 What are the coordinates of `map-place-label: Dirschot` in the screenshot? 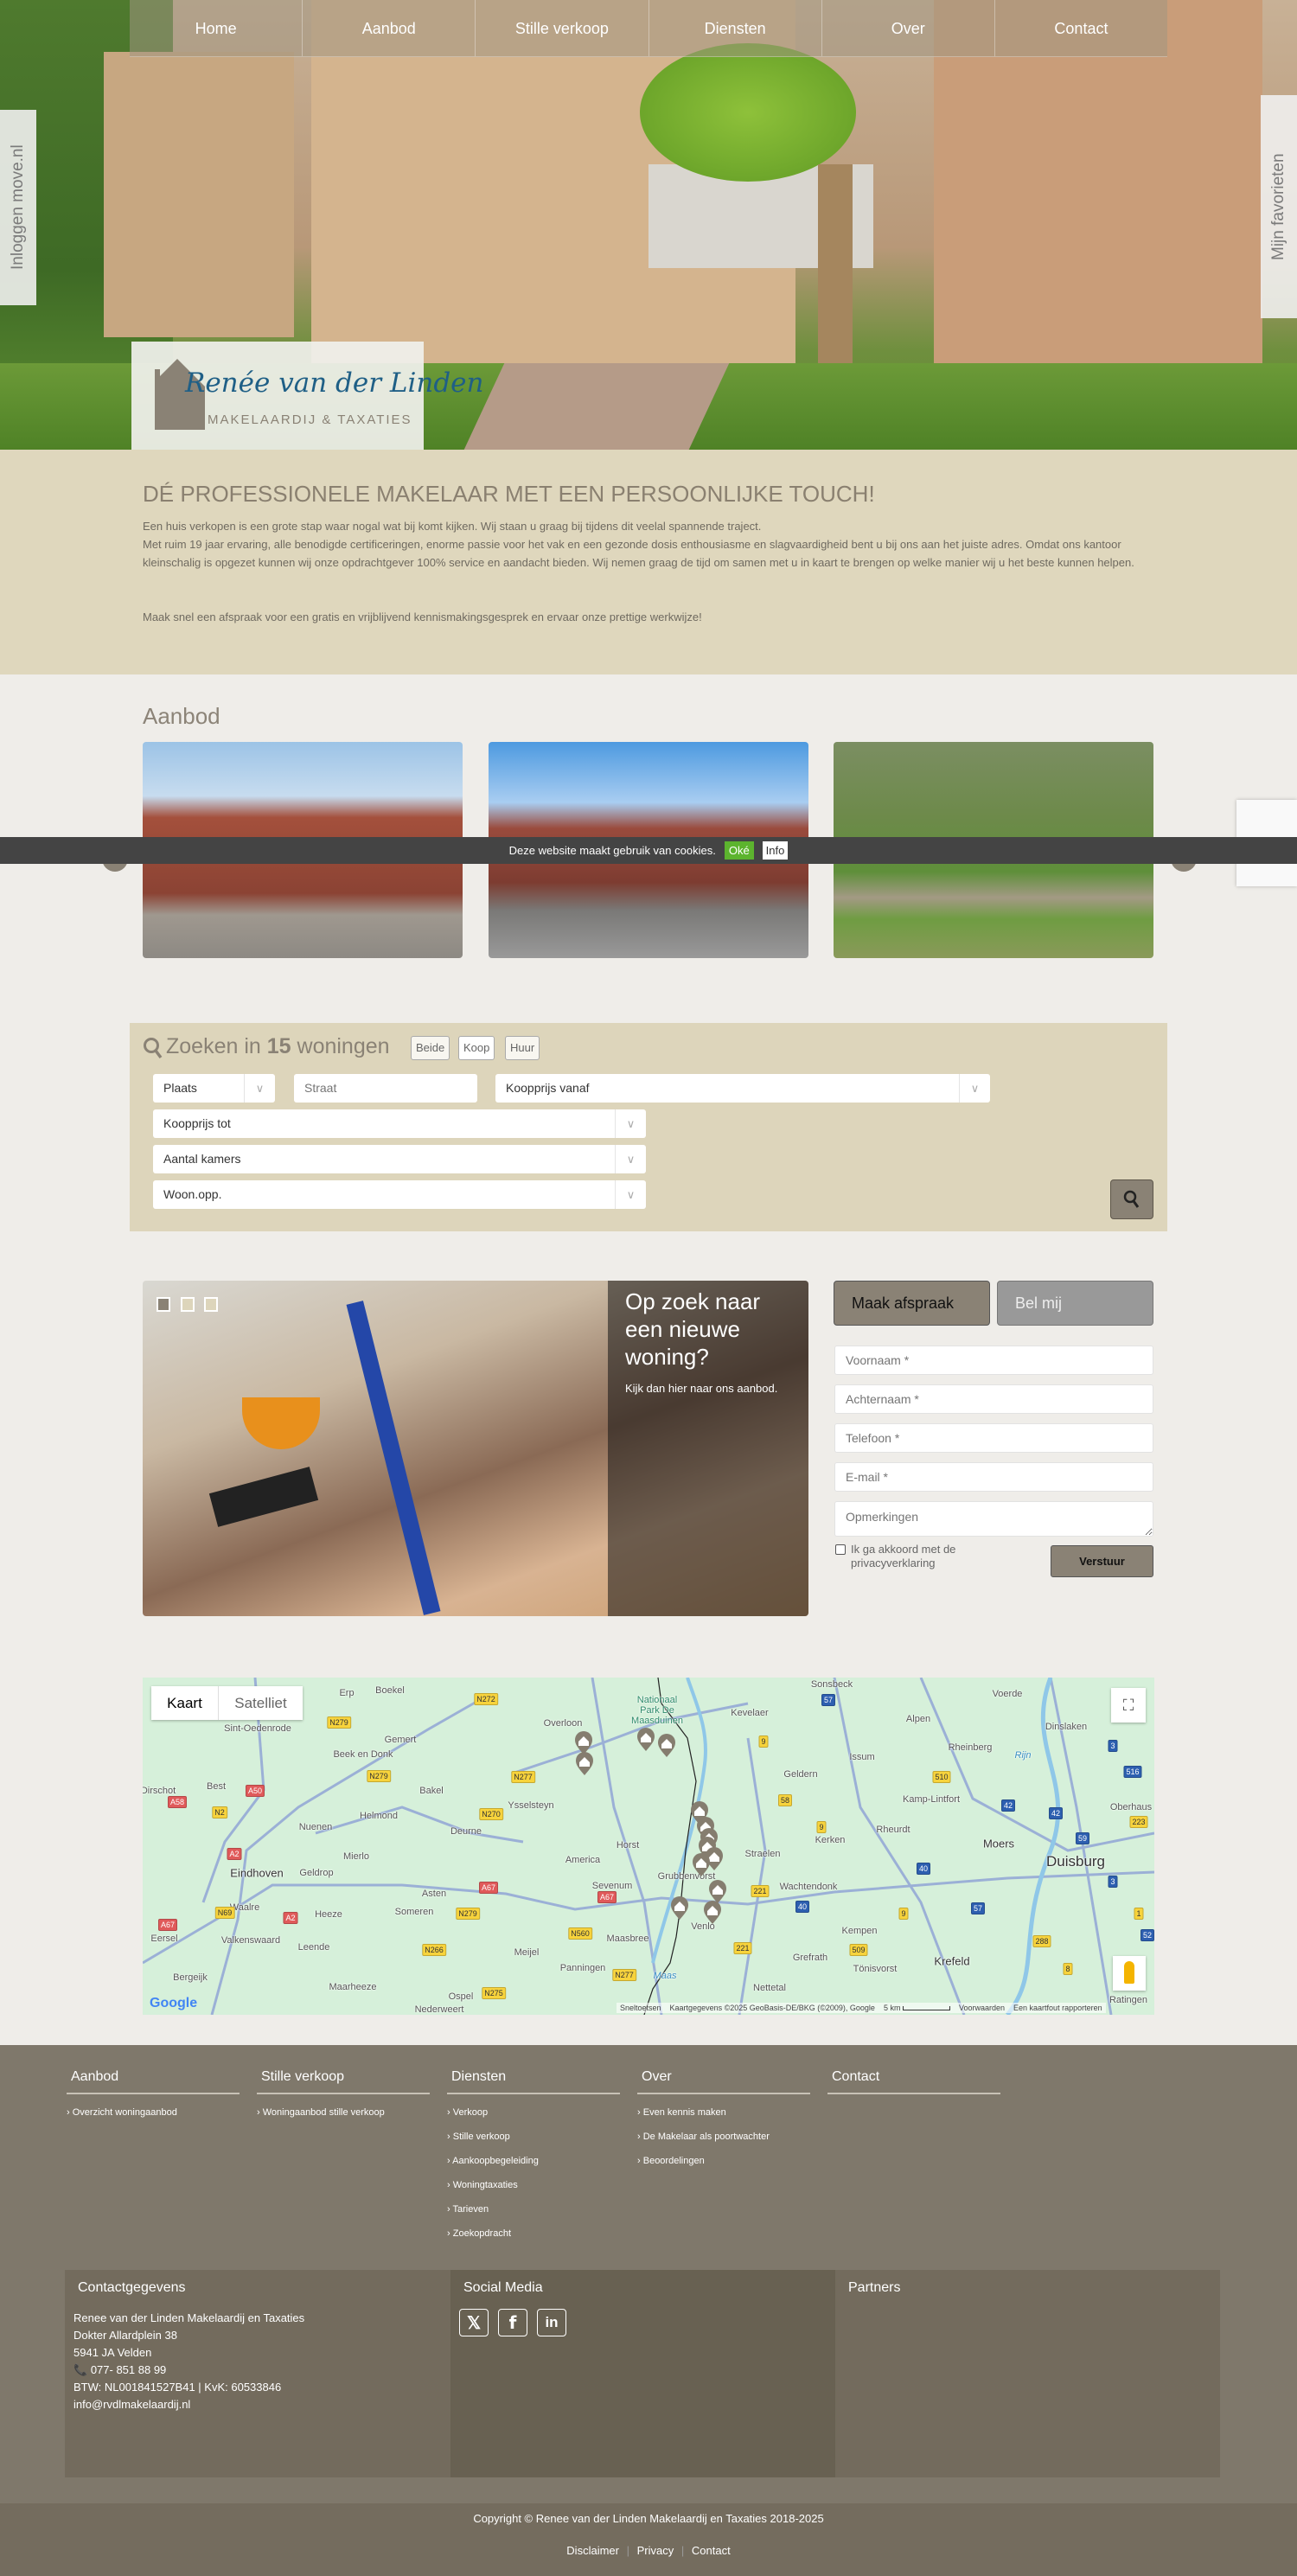 It's located at (160, 1791).